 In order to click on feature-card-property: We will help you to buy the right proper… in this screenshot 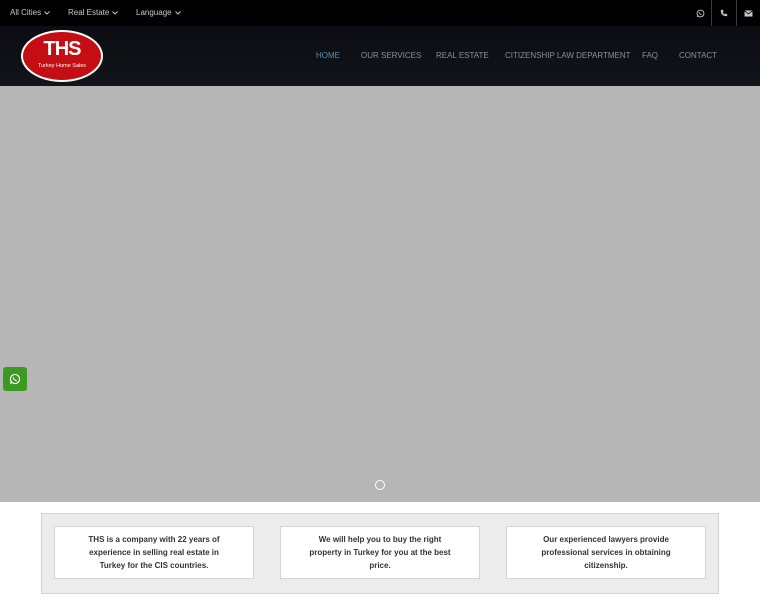, I will do `click(380, 552)`.